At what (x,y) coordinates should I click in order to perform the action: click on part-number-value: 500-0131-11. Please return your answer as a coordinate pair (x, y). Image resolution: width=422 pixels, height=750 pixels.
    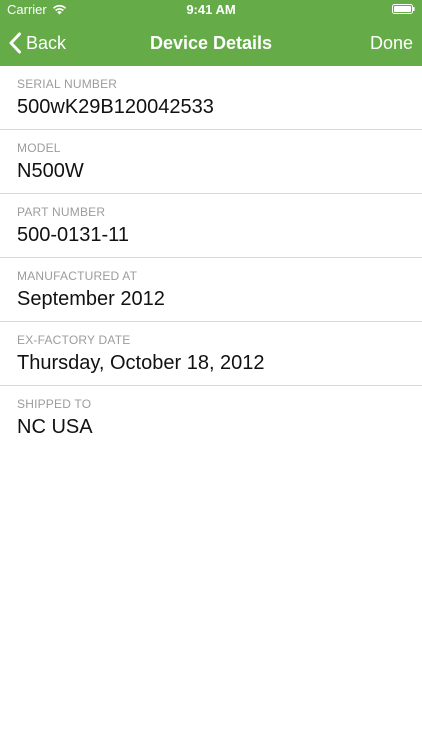
    Looking at the image, I should click on (73, 235).